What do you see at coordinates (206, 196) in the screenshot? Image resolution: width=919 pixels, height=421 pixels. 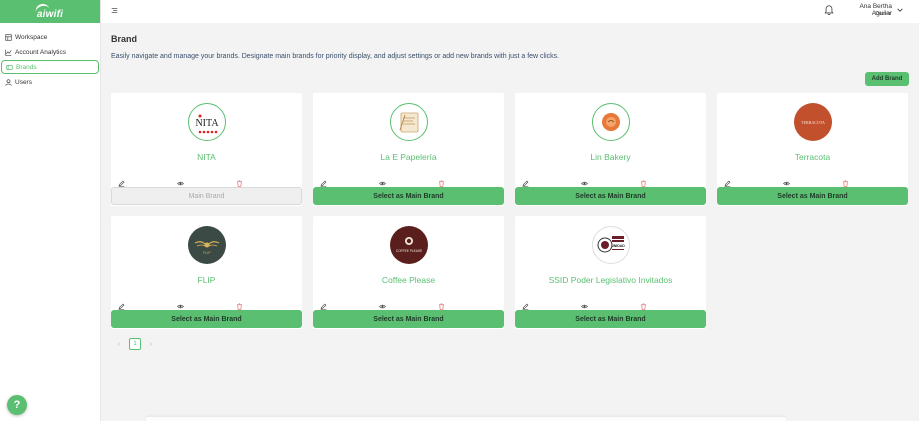 I see `main-brand-button: Main Brand` at bounding box center [206, 196].